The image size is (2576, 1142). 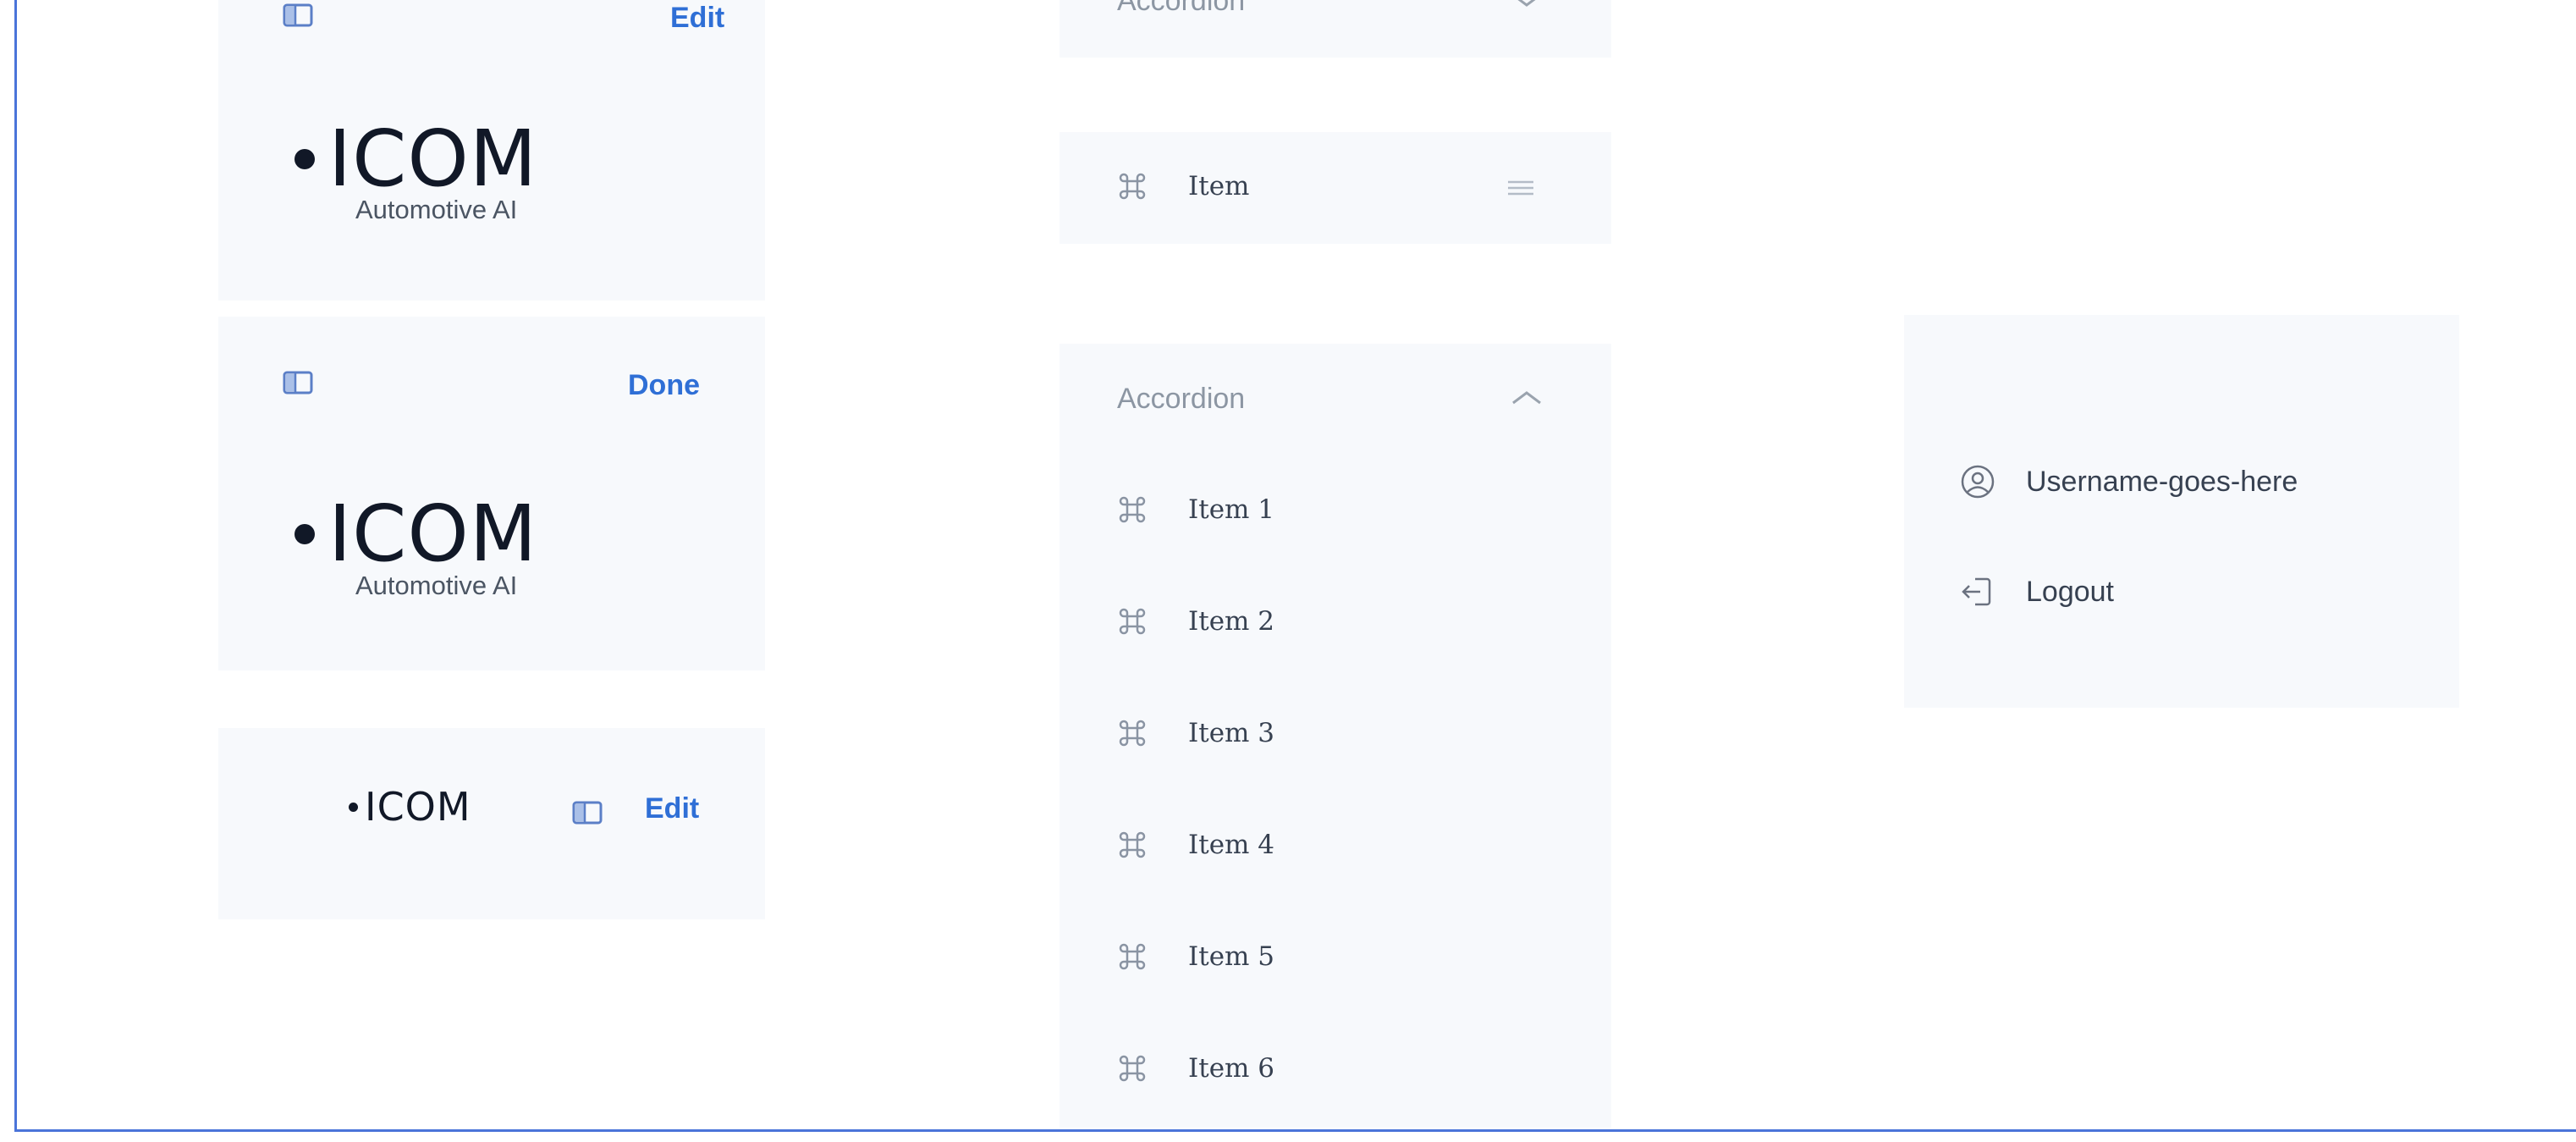 I want to click on item-label: Item 5, so click(x=1231, y=956).